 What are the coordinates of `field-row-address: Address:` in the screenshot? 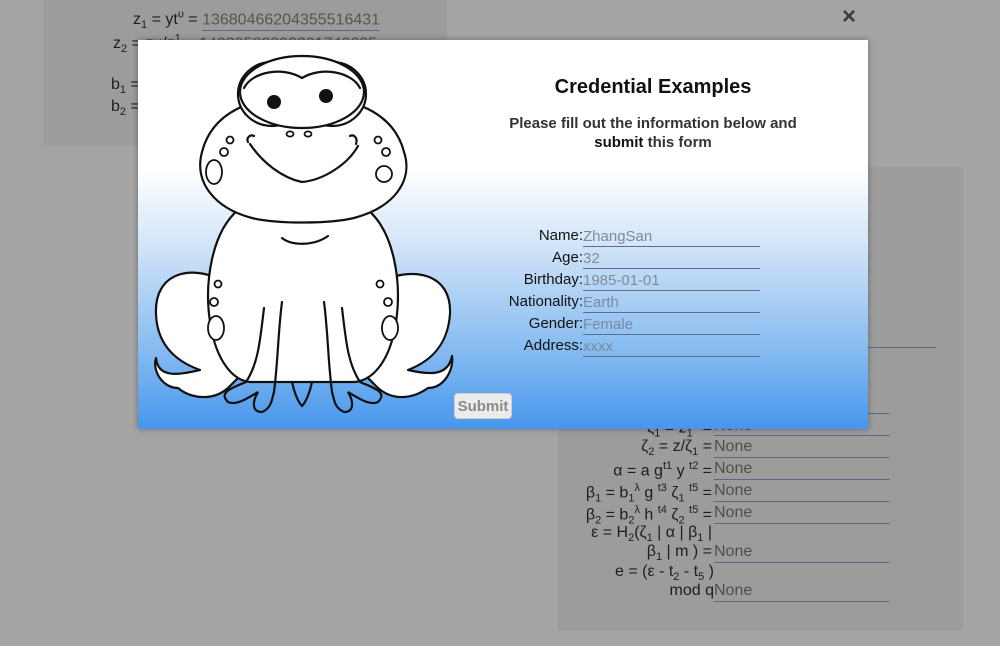 It's located at (619, 345).